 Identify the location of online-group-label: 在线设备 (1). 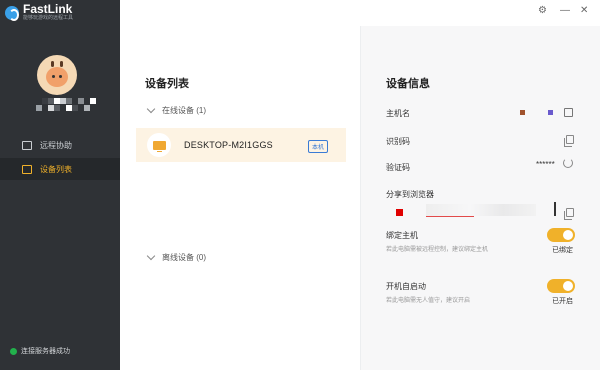
(184, 110).